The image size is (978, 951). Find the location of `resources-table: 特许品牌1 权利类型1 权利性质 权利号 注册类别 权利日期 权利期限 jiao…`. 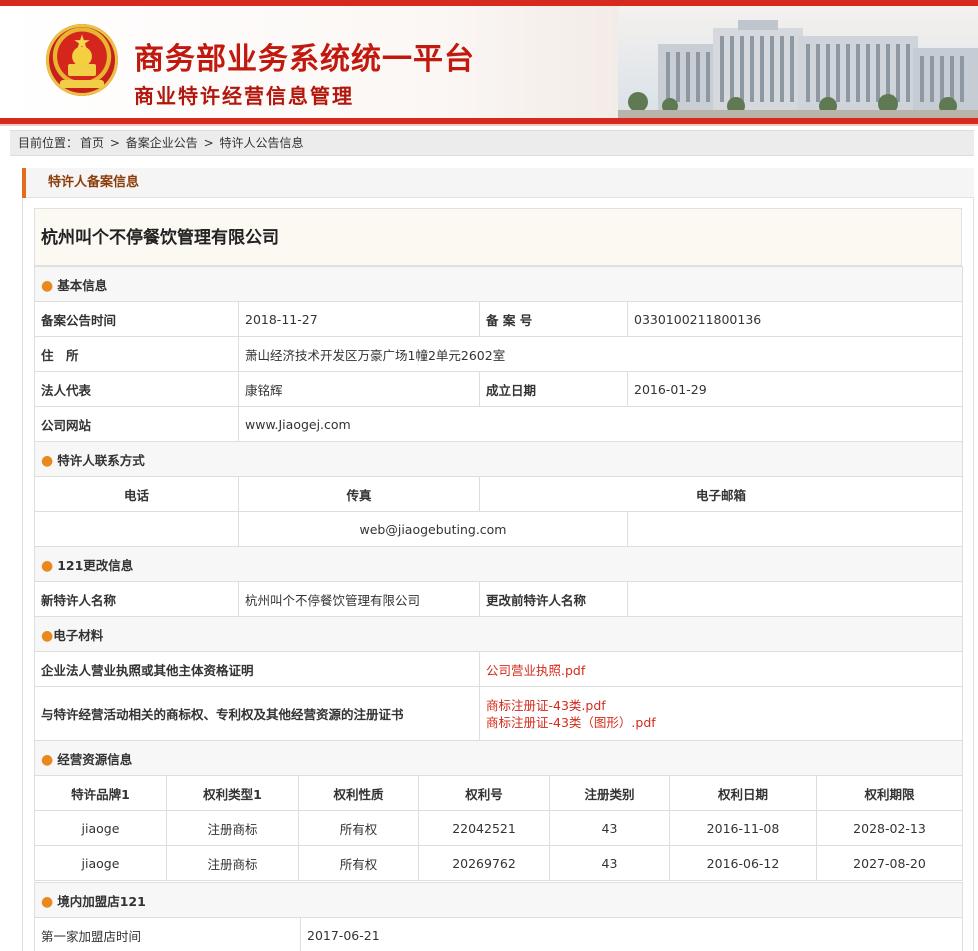

resources-table: 特许品牌1 权利类型1 权利性质 权利号 注册类别 权利日期 权利期限 jiao… is located at coordinates (498, 828).